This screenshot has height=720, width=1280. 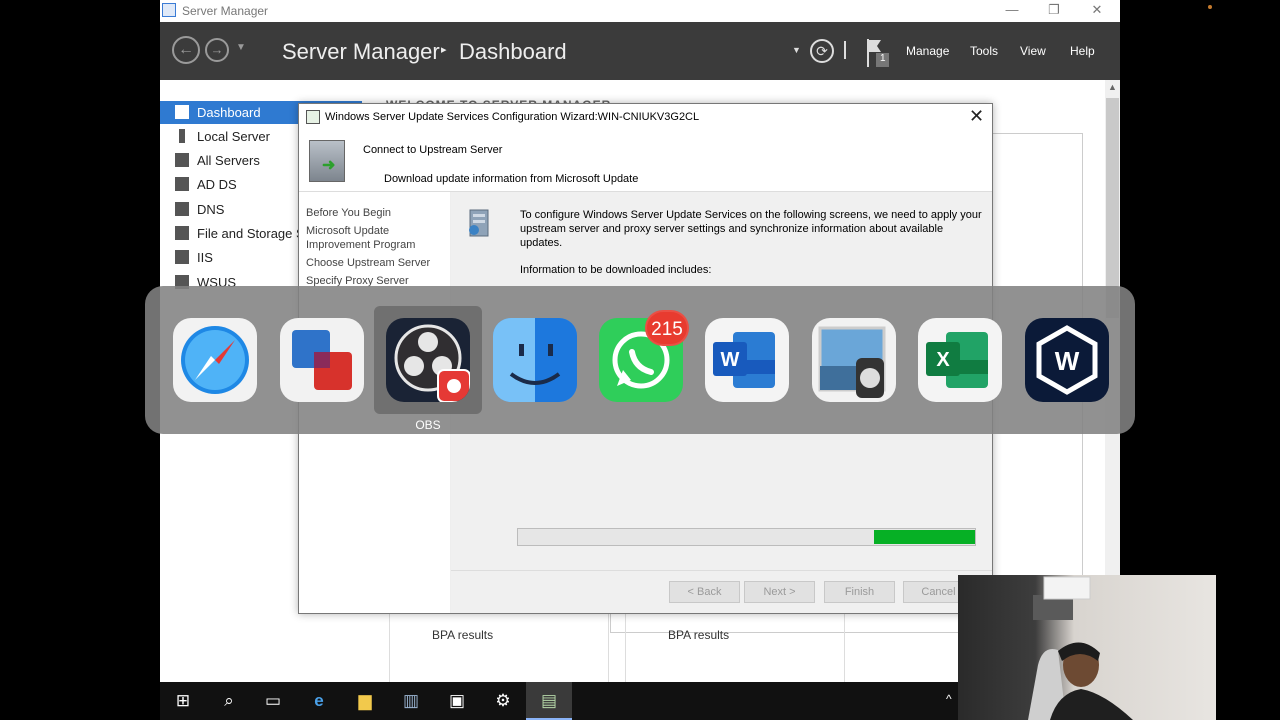 I want to click on selected-app-label: OBS, so click(x=428, y=425).